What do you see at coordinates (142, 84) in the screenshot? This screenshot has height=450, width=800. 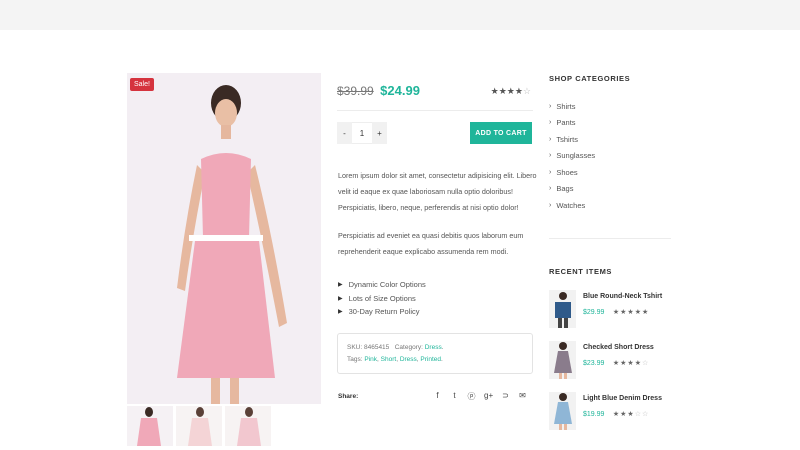 I see `sale-badge: Sale!` at bounding box center [142, 84].